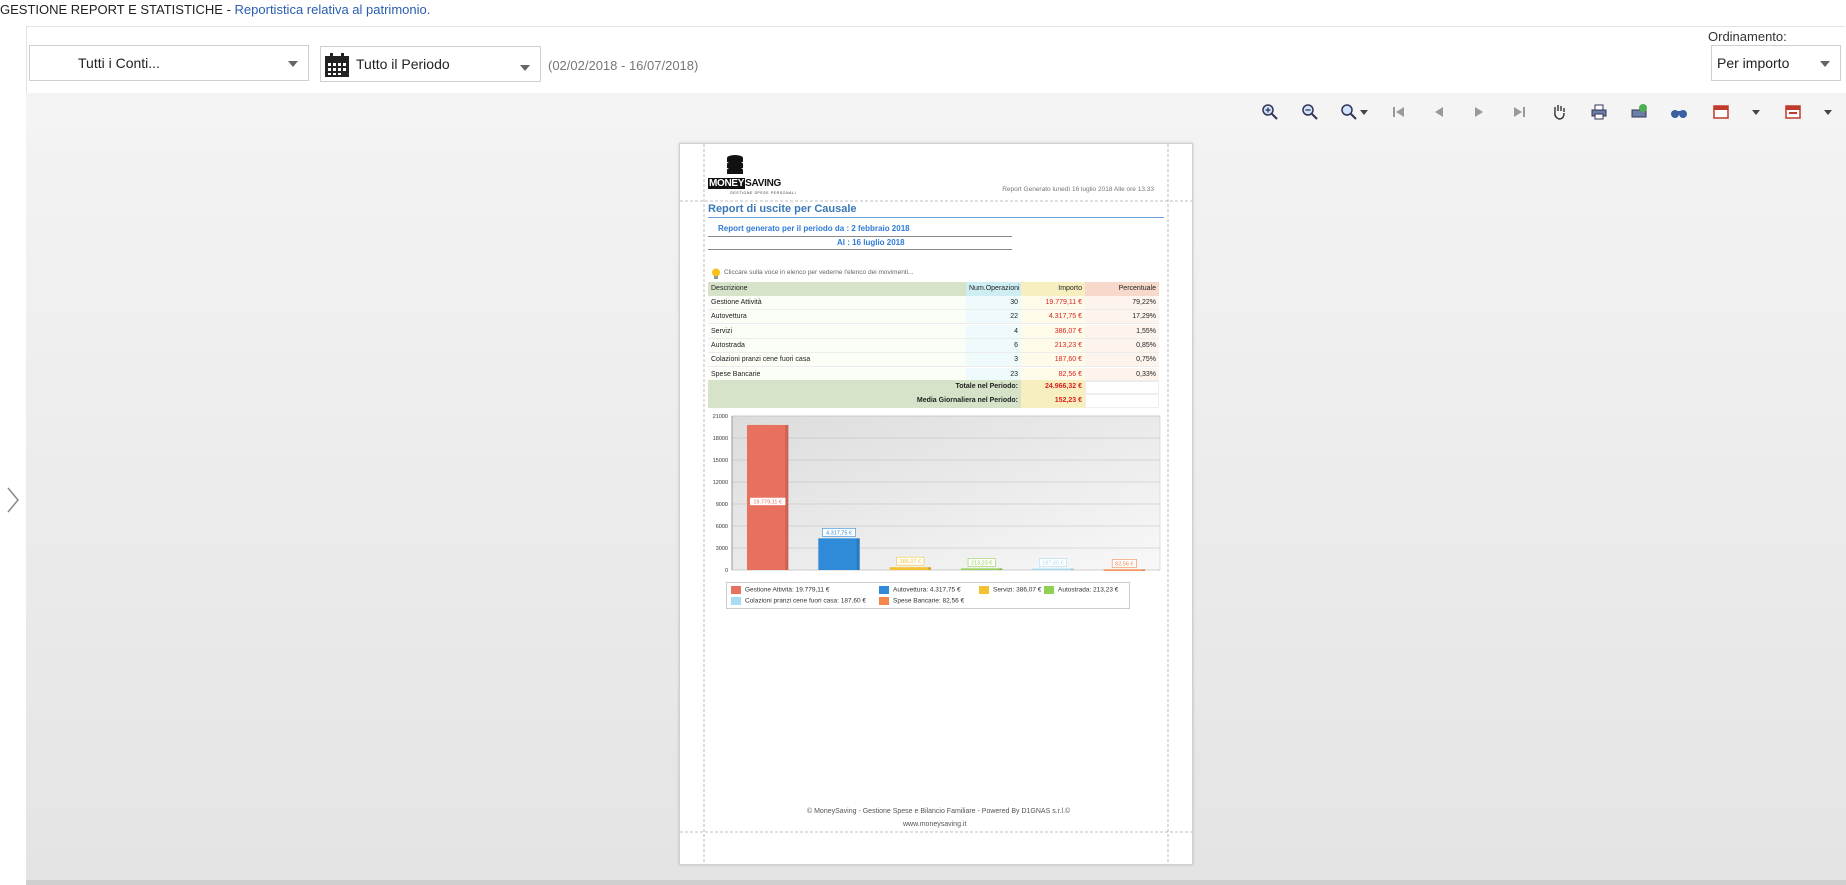 The image size is (1846, 885). What do you see at coordinates (720, 439) in the screenshot?
I see `y-tick-label: 18000` at bounding box center [720, 439].